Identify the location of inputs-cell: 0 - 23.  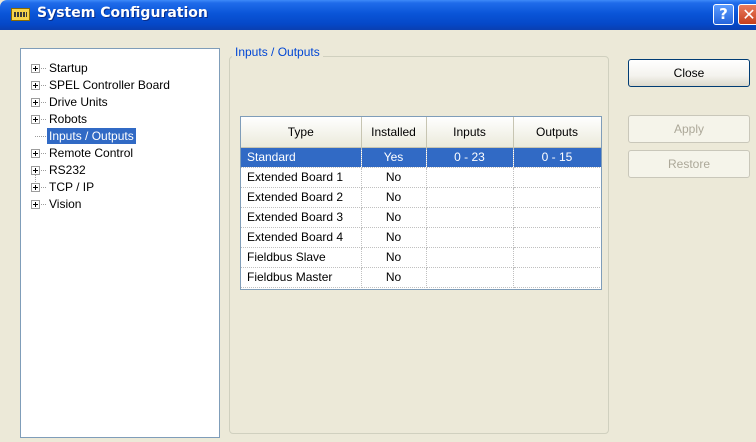
(470, 157).